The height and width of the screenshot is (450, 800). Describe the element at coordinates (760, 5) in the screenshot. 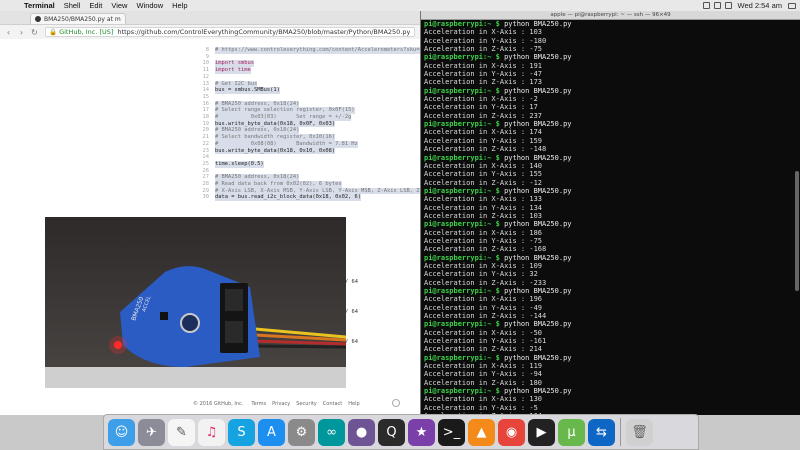

I see `clock: Wed 2:54 am` at that location.